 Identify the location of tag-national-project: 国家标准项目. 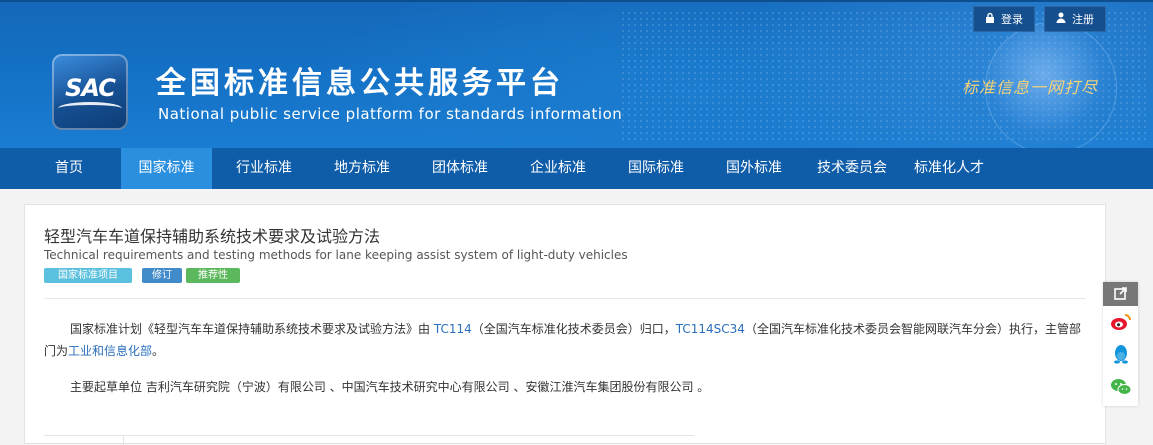
(88, 275).